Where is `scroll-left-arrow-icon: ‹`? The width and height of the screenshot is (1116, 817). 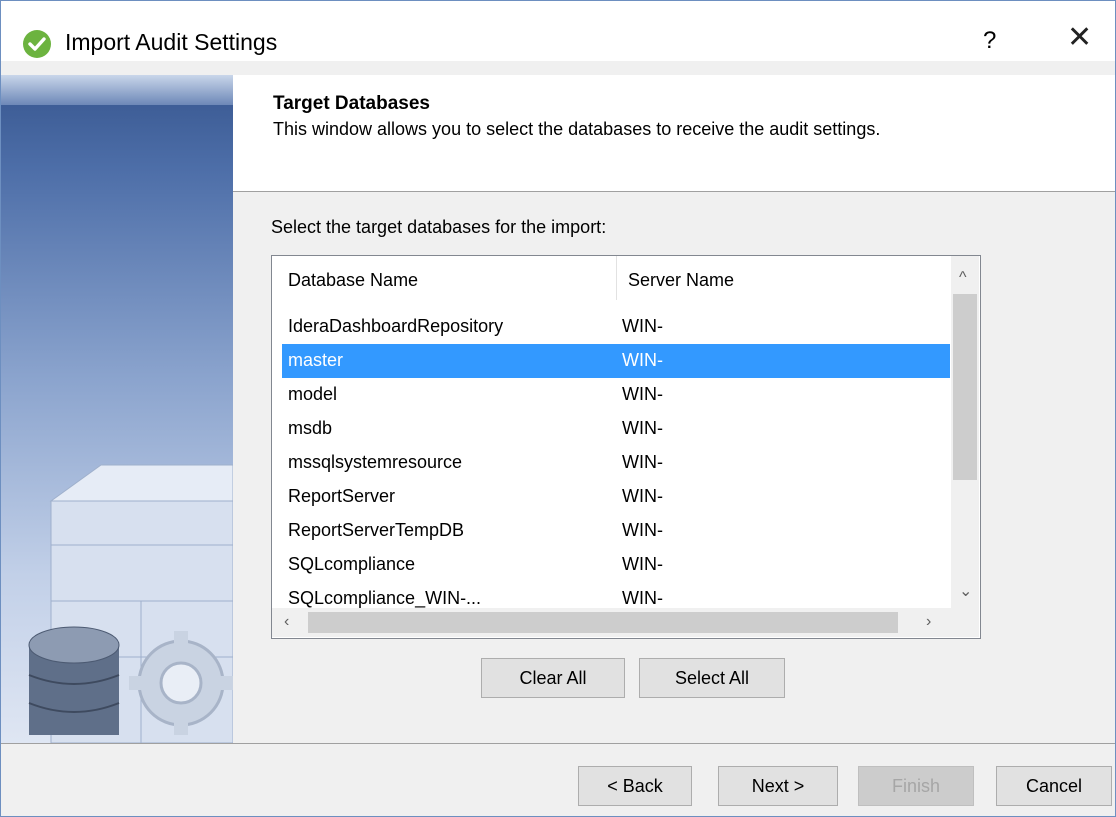 scroll-left-arrow-icon: ‹ is located at coordinates (286, 622).